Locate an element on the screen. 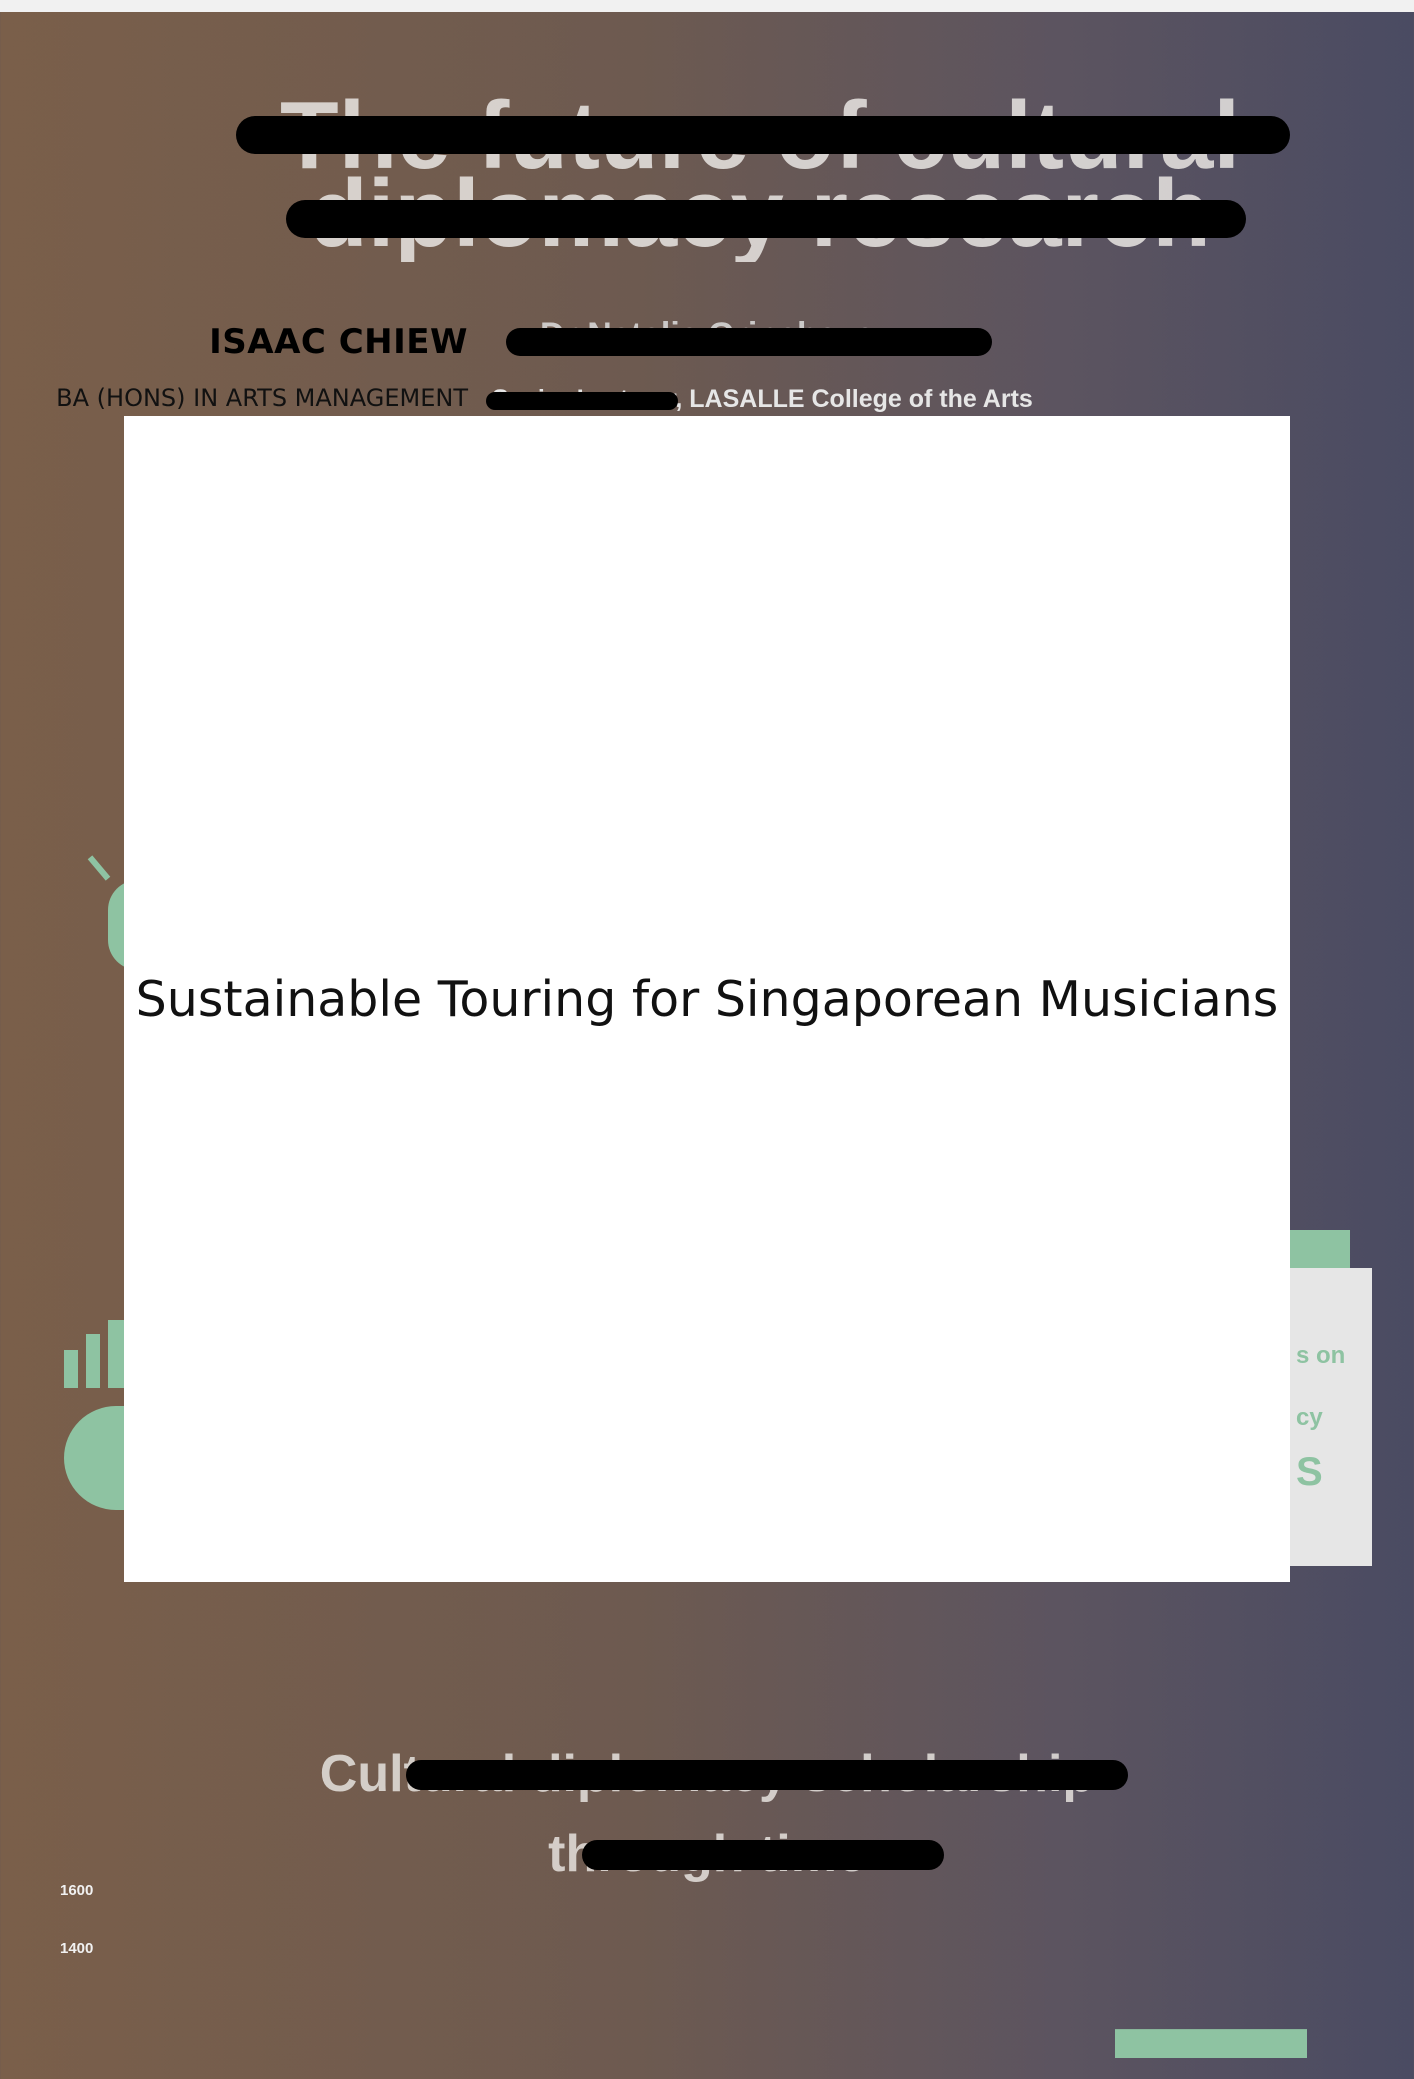 The height and width of the screenshot is (2079, 1414). side-panel-text: s on is located at coordinates (1321, 1355).